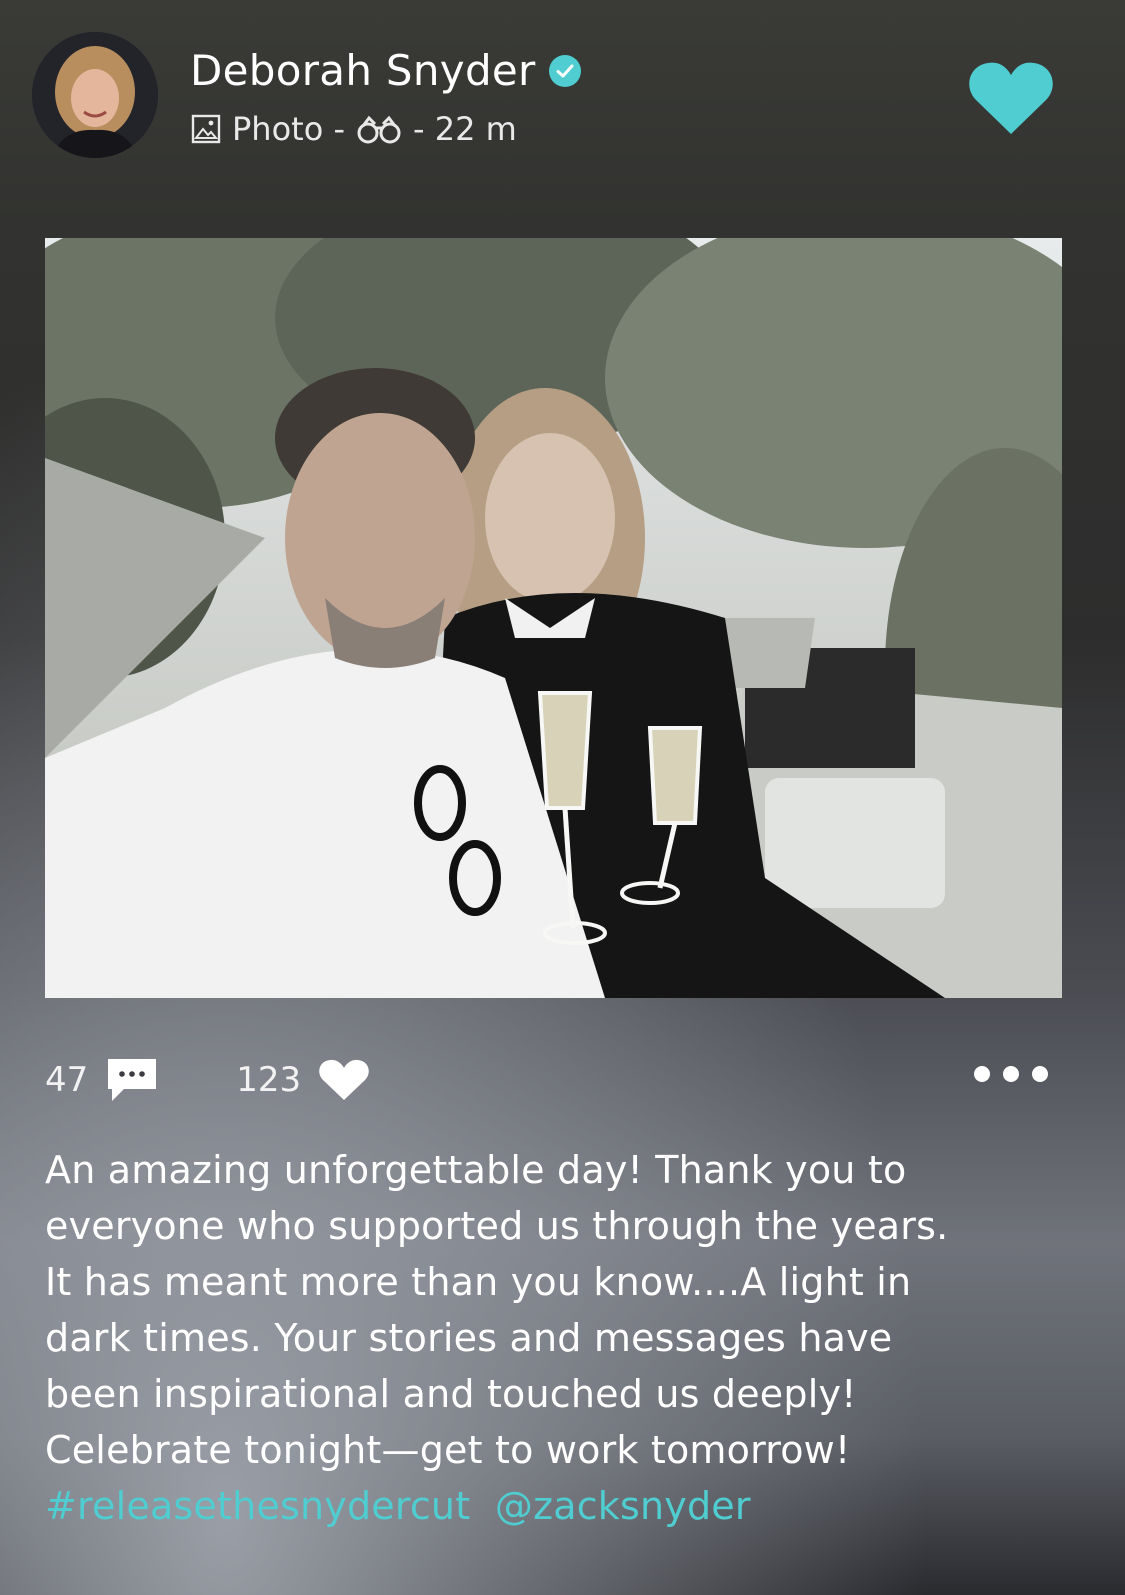  What do you see at coordinates (564, 70) in the screenshot?
I see `verified-badge-icon` at bounding box center [564, 70].